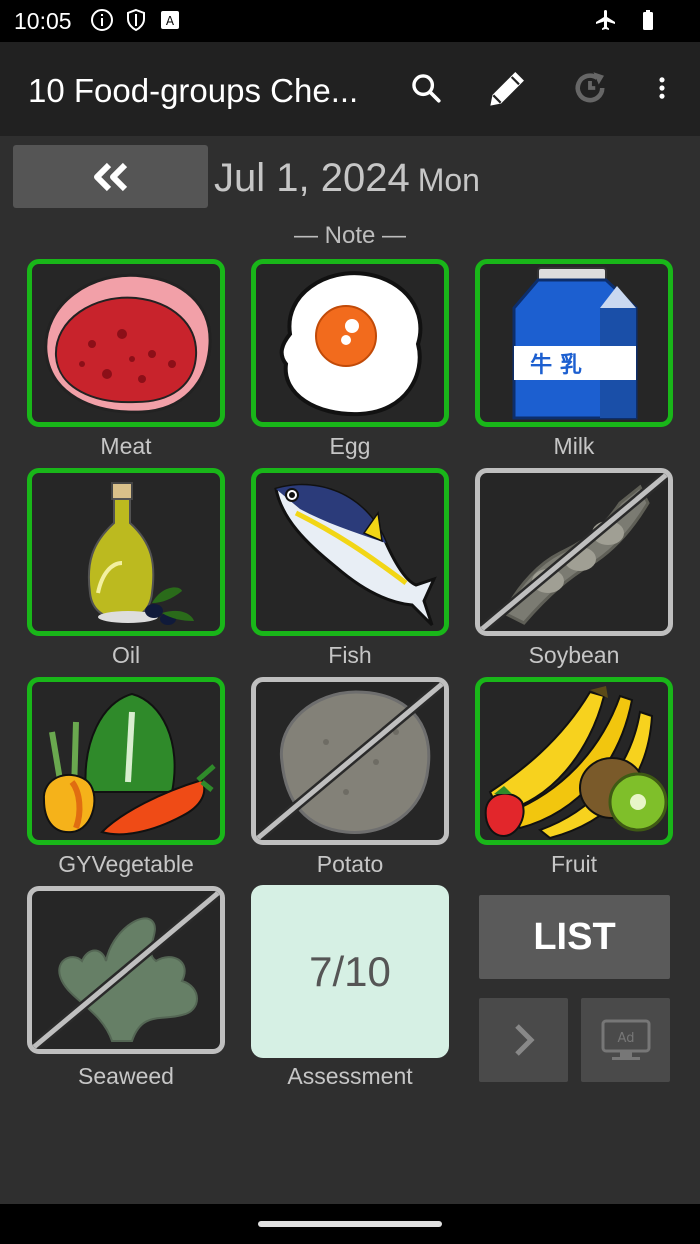 The height and width of the screenshot is (1244, 700). Describe the element at coordinates (102, 20) in the screenshot. I see `info-icon` at that location.